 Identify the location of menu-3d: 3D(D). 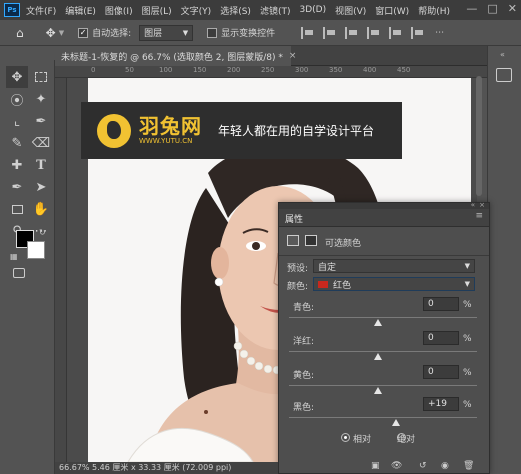
(312, 10).